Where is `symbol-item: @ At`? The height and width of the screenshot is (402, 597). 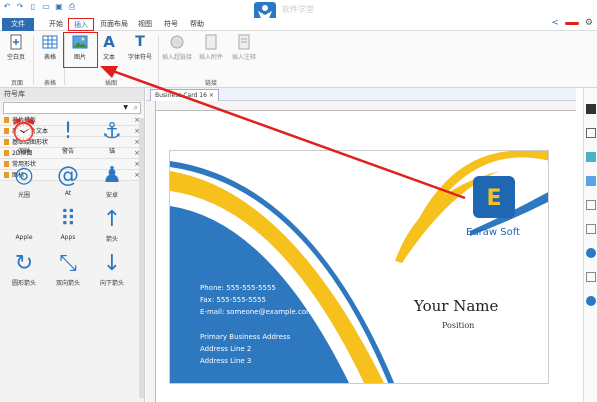 symbol-item: @ At is located at coordinates (68, 179).